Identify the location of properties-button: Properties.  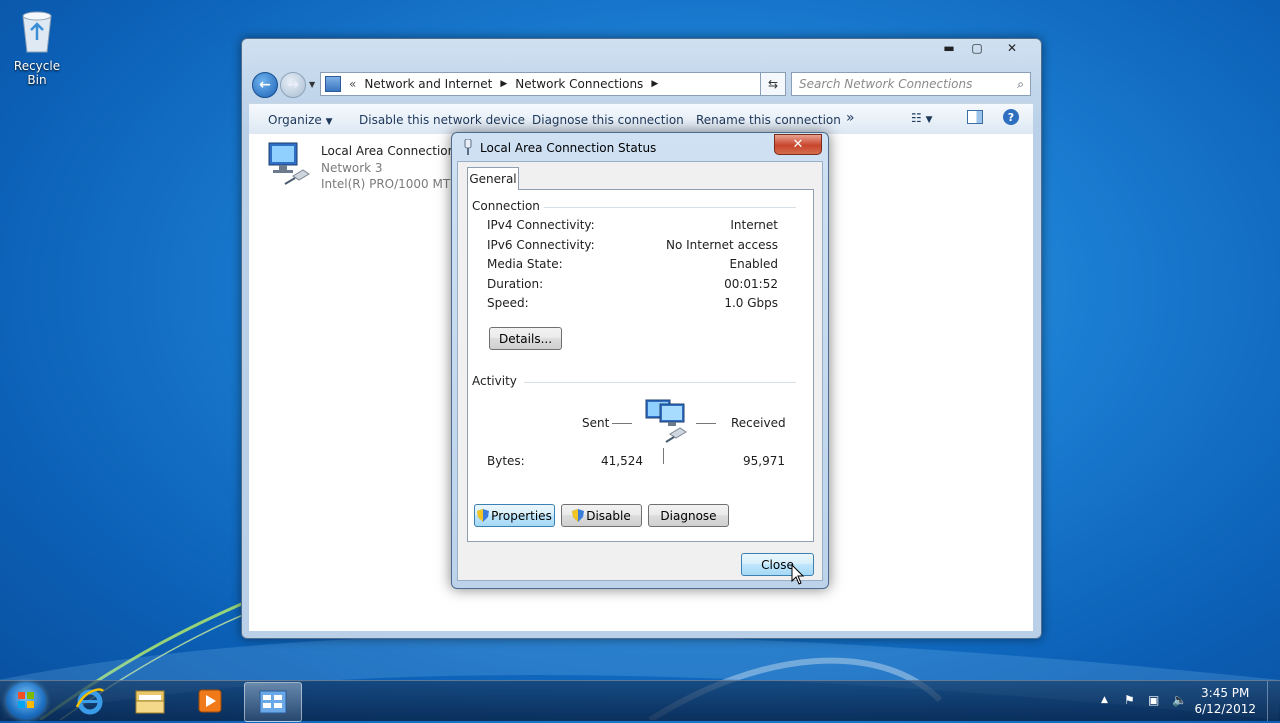
(514, 515).